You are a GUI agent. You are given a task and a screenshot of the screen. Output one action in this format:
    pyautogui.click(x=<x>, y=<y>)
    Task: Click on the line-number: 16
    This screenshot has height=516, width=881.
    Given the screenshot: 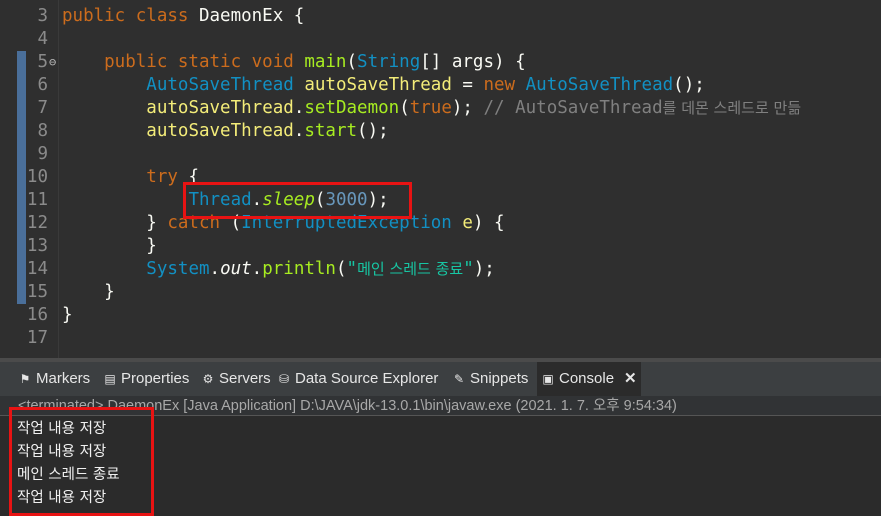 What is the action you would take?
    pyautogui.click(x=37, y=315)
    